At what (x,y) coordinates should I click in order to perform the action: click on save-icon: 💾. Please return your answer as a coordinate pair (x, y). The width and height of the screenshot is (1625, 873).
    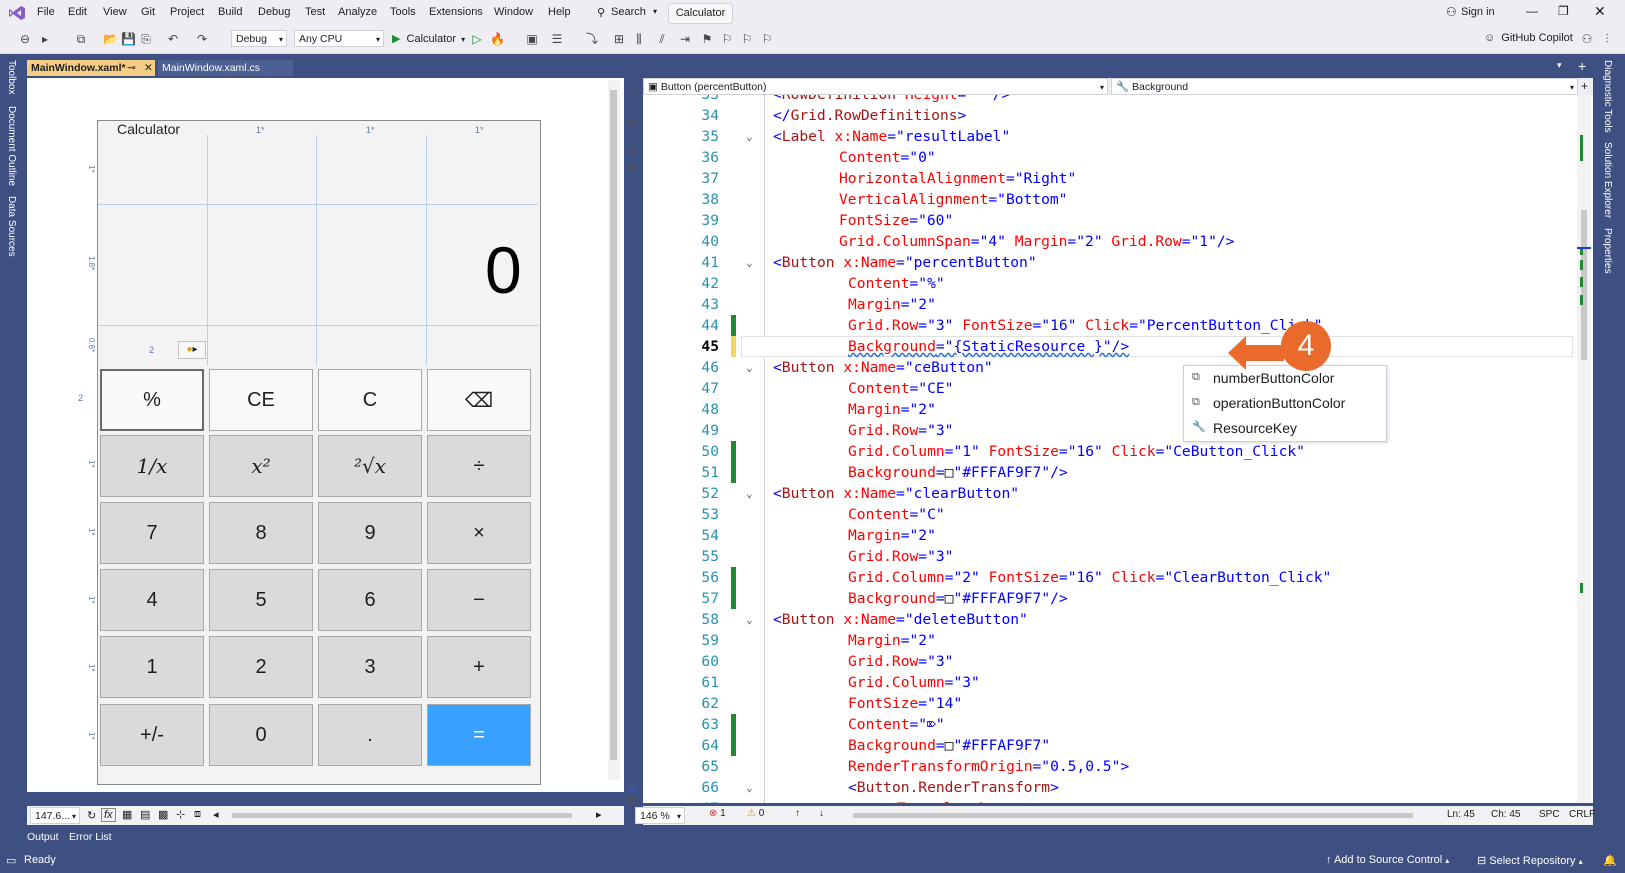
    Looking at the image, I should click on (128, 39).